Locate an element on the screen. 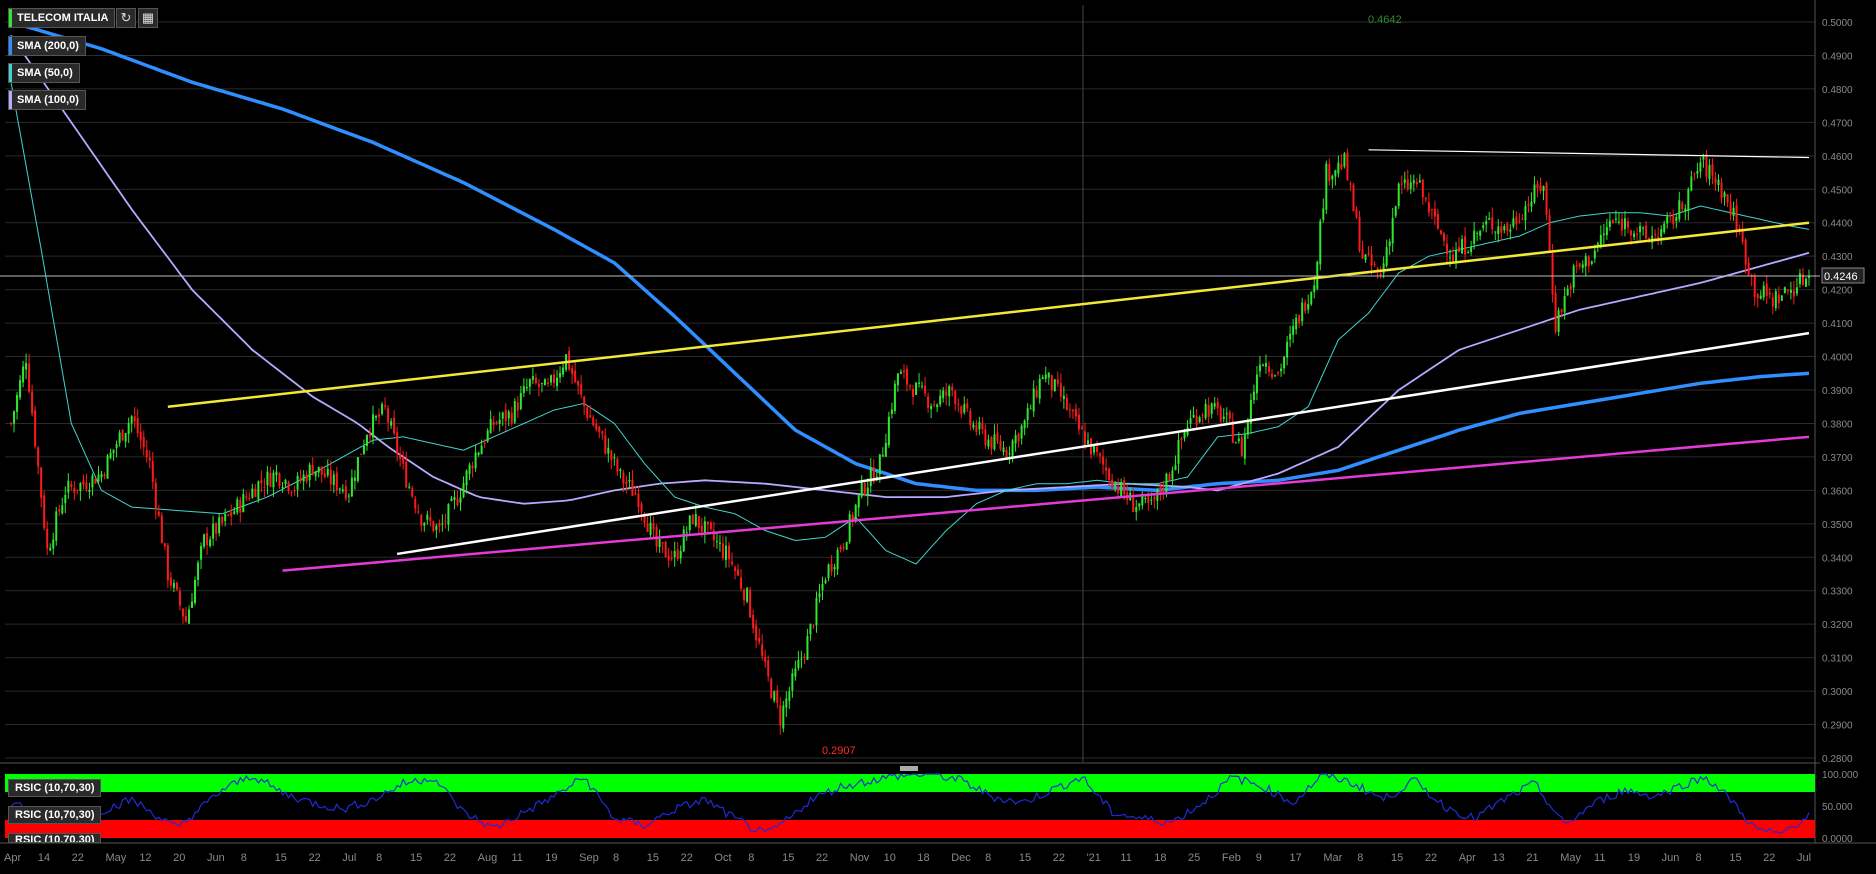  time-tick-label: 18 is located at coordinates (1160, 858).